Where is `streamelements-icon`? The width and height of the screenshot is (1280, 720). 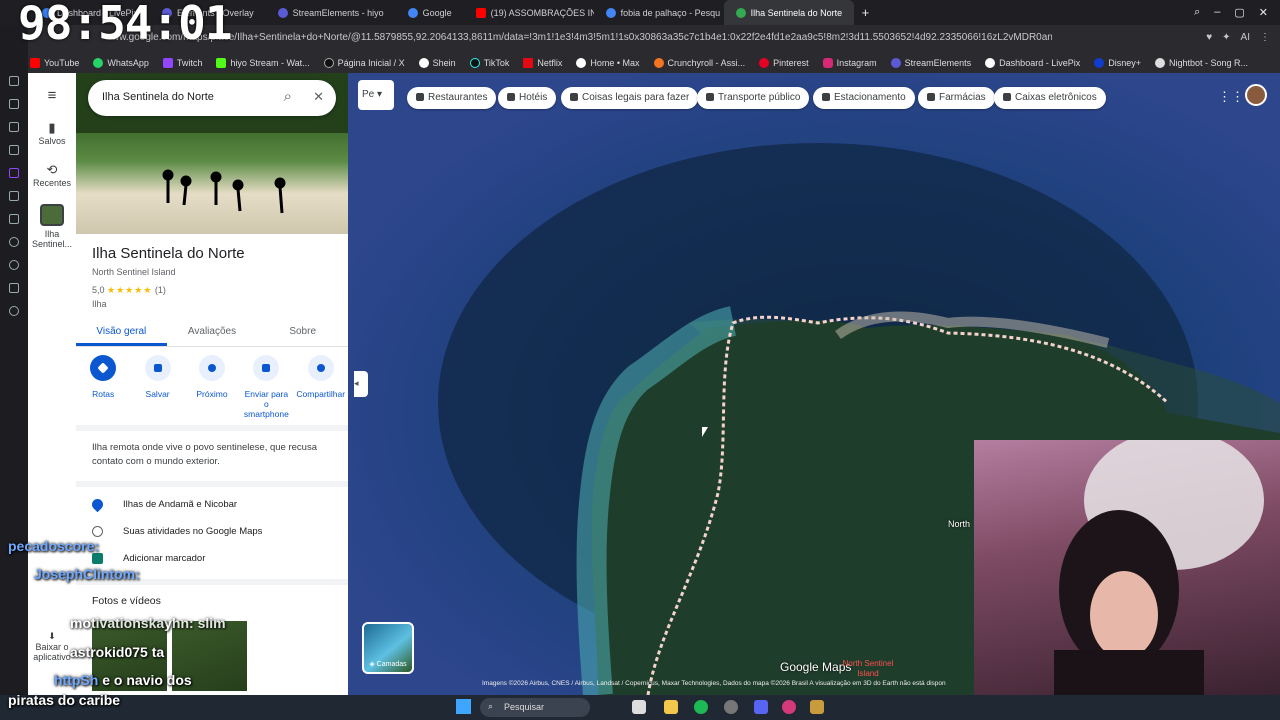
streamelements-icon is located at coordinates (282, 12).